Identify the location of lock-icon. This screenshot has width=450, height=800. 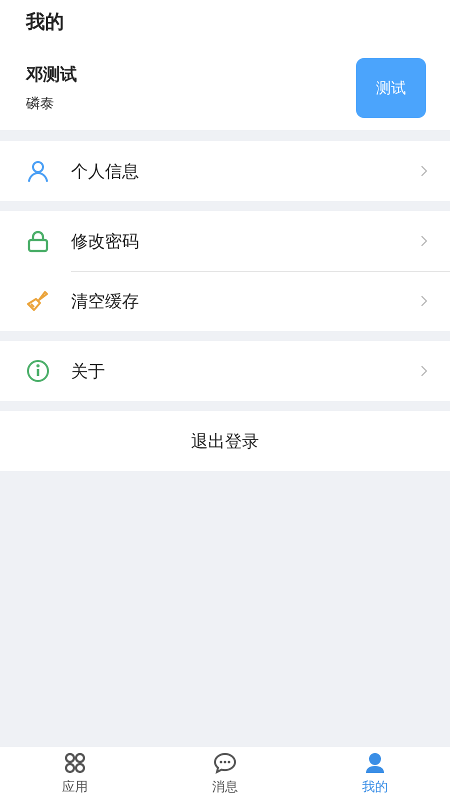
(38, 241).